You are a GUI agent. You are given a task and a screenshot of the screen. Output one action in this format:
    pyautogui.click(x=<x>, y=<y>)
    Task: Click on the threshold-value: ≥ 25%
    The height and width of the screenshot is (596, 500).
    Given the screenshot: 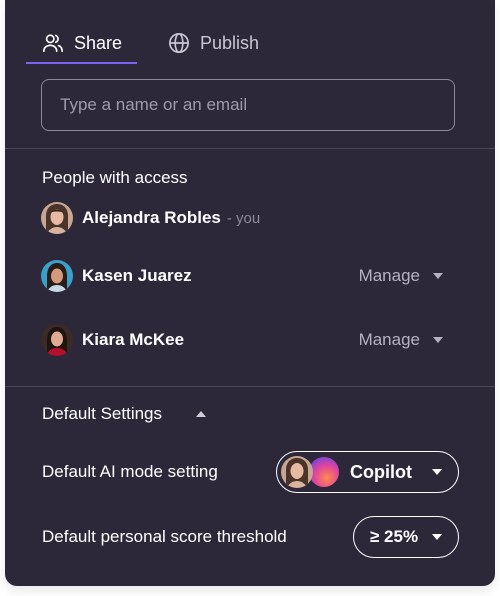 What is the action you would take?
    pyautogui.click(x=394, y=536)
    